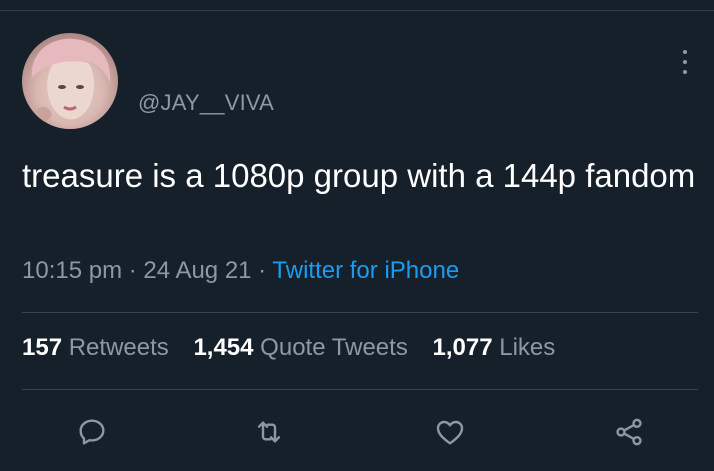  I want to click on reply-button, so click(92, 432).